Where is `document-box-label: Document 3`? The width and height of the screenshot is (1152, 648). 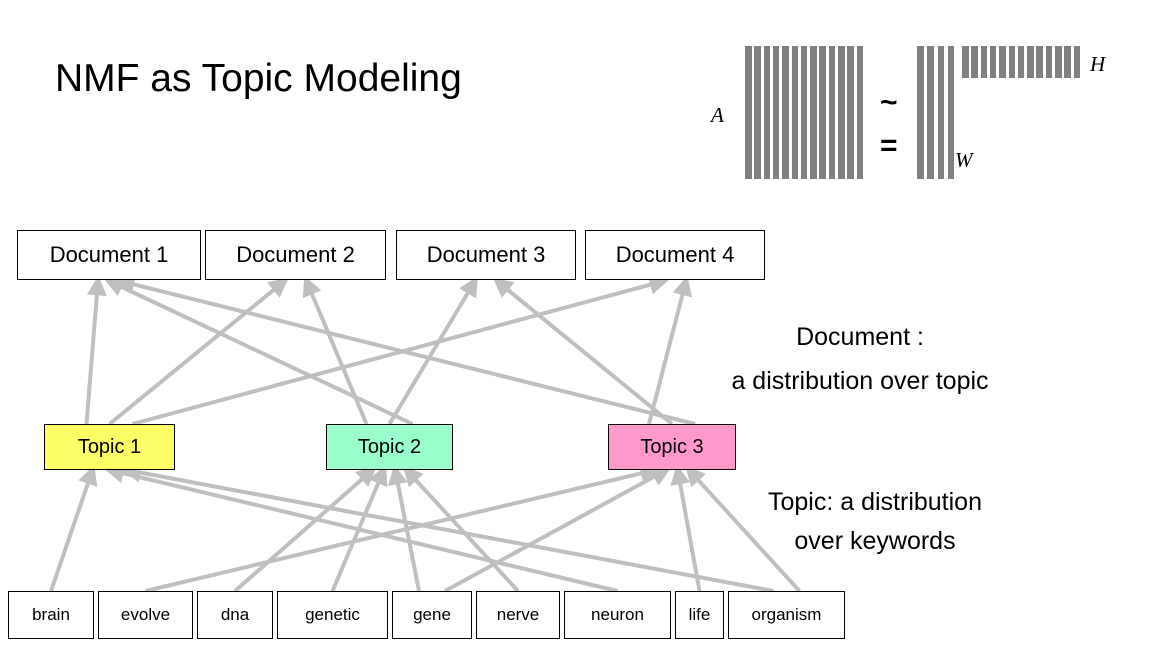 document-box-label: Document 3 is located at coordinates (486, 254).